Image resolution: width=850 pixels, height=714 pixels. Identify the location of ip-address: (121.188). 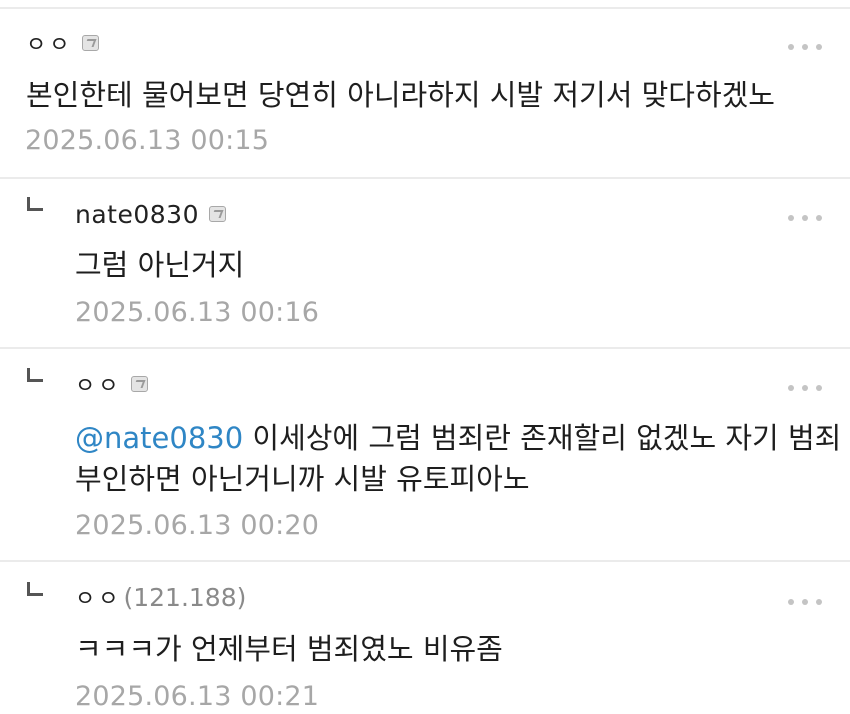
(185, 597).